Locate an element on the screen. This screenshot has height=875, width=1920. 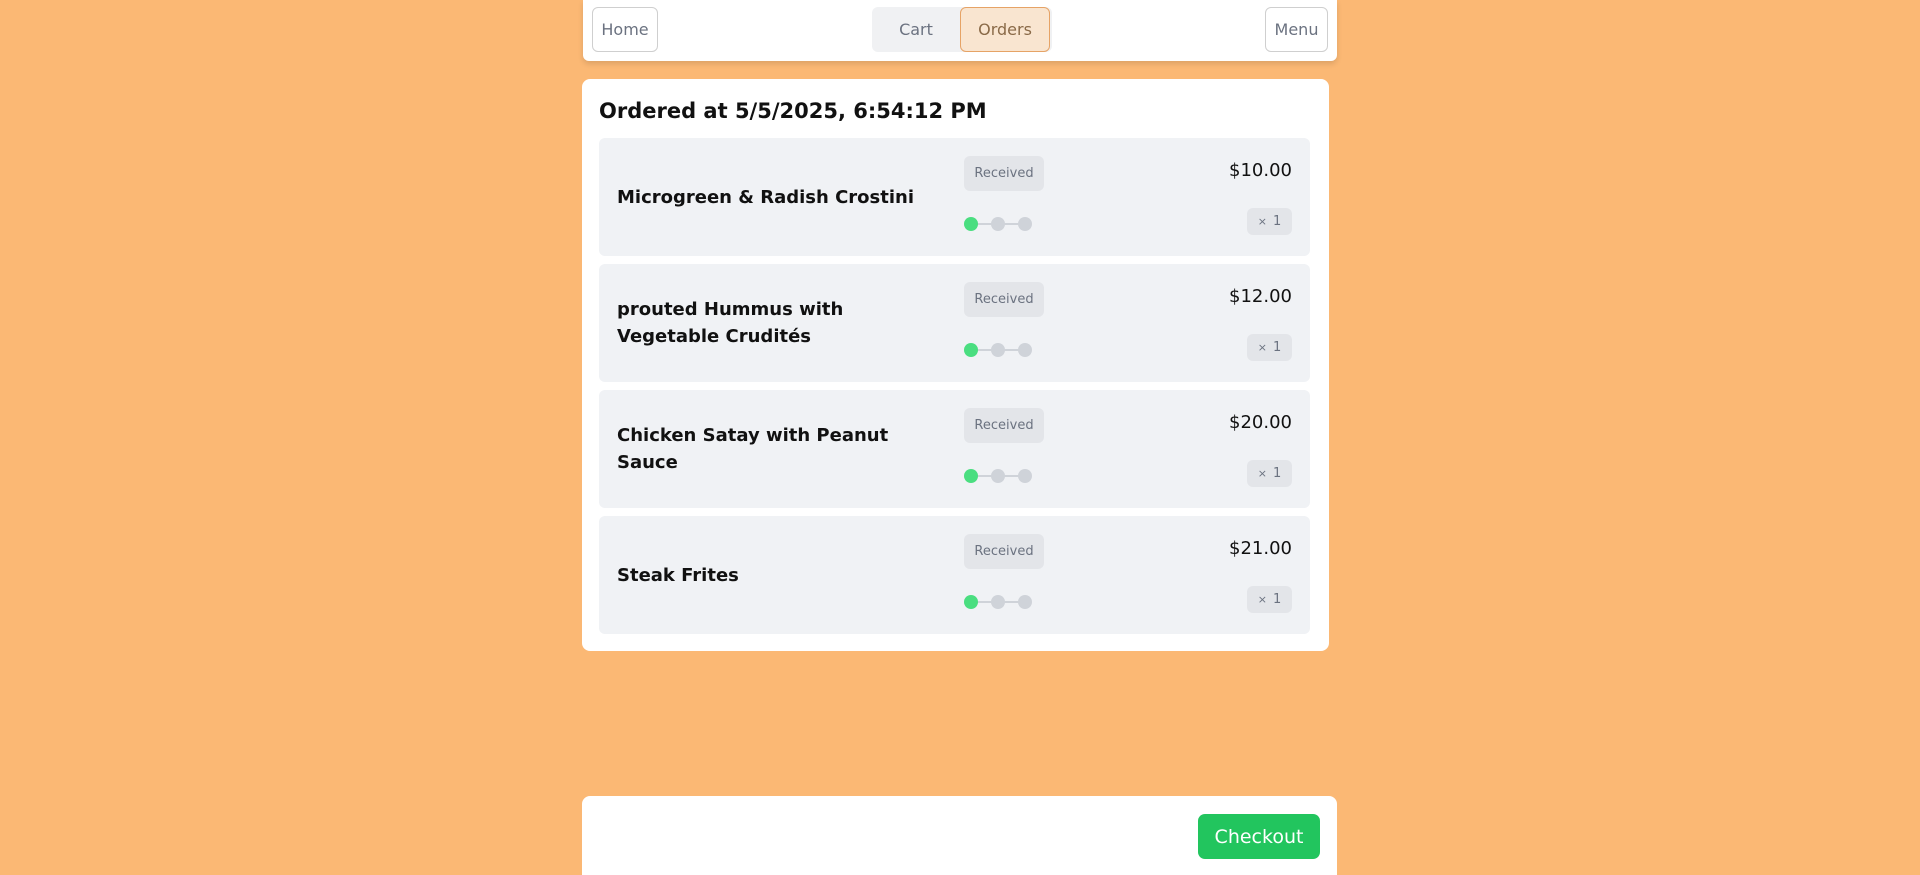
item-price: $21.00 is located at coordinates (1260, 548).